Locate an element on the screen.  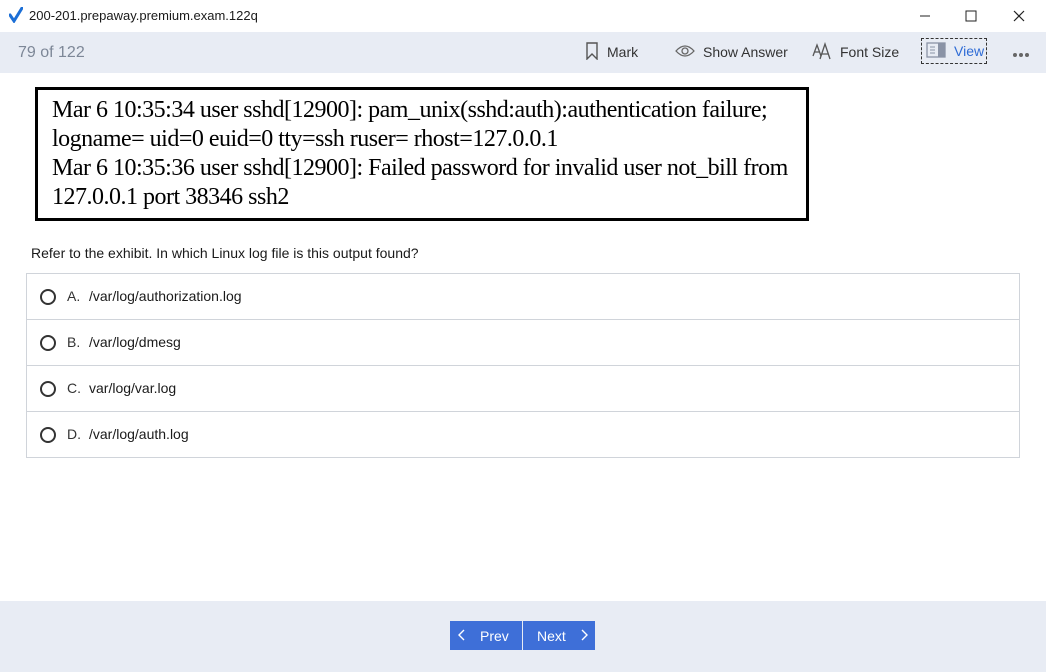
mark-button: Mark is located at coordinates (611, 52).